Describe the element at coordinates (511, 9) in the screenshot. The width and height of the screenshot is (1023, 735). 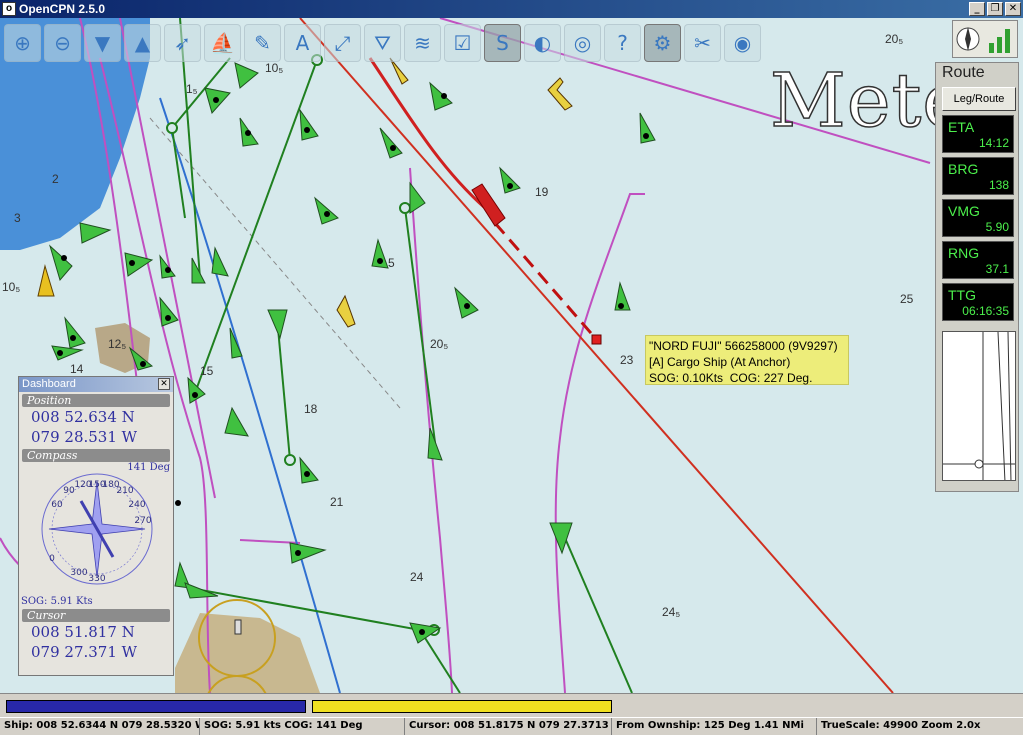
I see `title-bar: o OpenCPN 2.5.0 _ ❐ ✕` at that location.